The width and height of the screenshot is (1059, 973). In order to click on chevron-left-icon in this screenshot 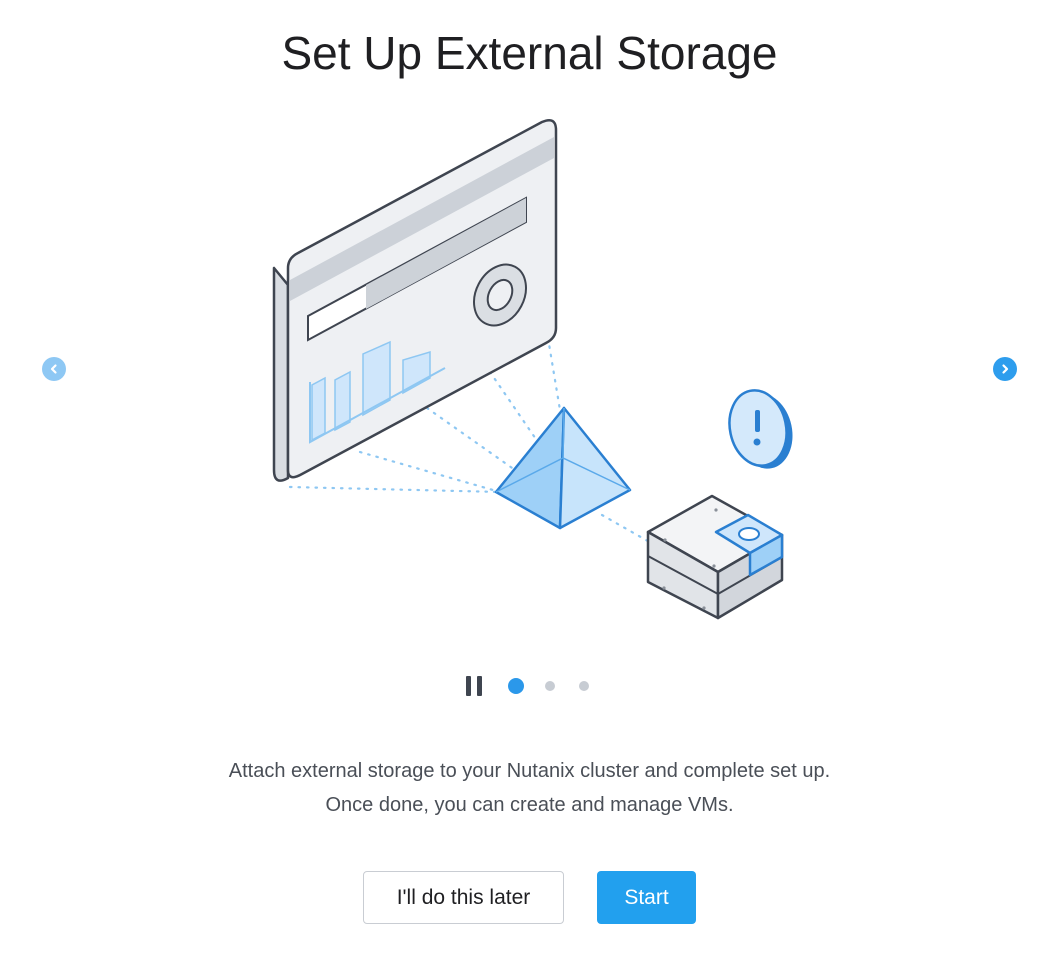, I will do `click(53, 369)`.